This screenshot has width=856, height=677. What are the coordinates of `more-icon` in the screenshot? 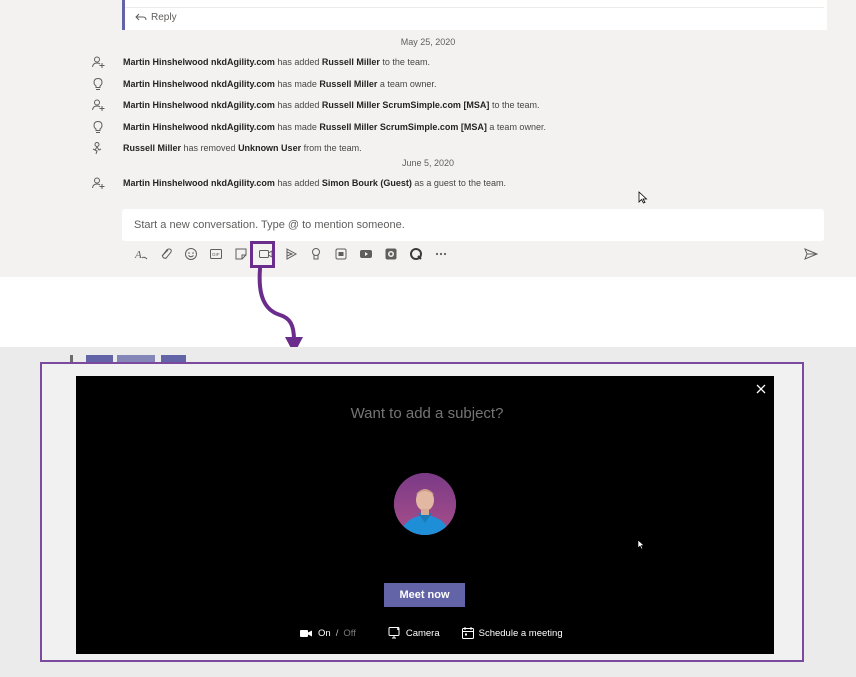 It's located at (441, 254).